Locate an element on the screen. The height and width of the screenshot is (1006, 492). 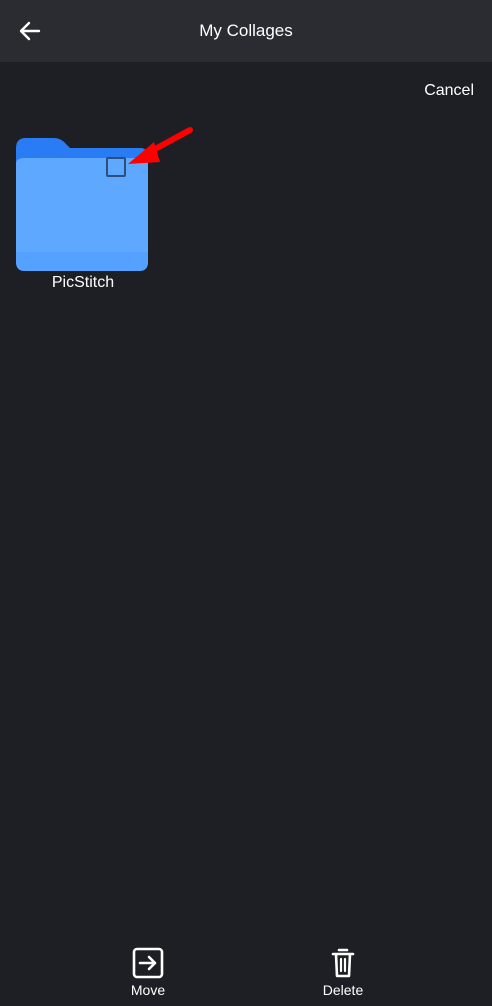
app-header: My Collages is located at coordinates (246, 31).